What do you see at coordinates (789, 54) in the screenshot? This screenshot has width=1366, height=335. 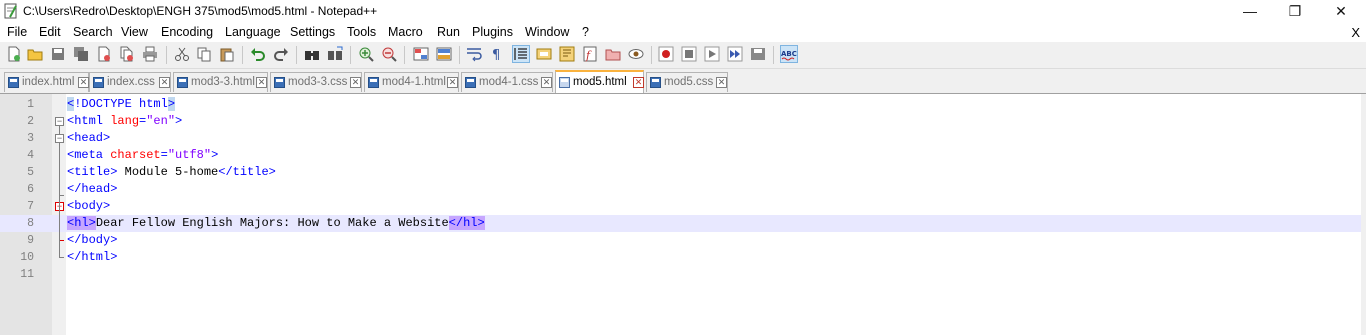 I see `spell-check-icon: ABC` at bounding box center [789, 54].